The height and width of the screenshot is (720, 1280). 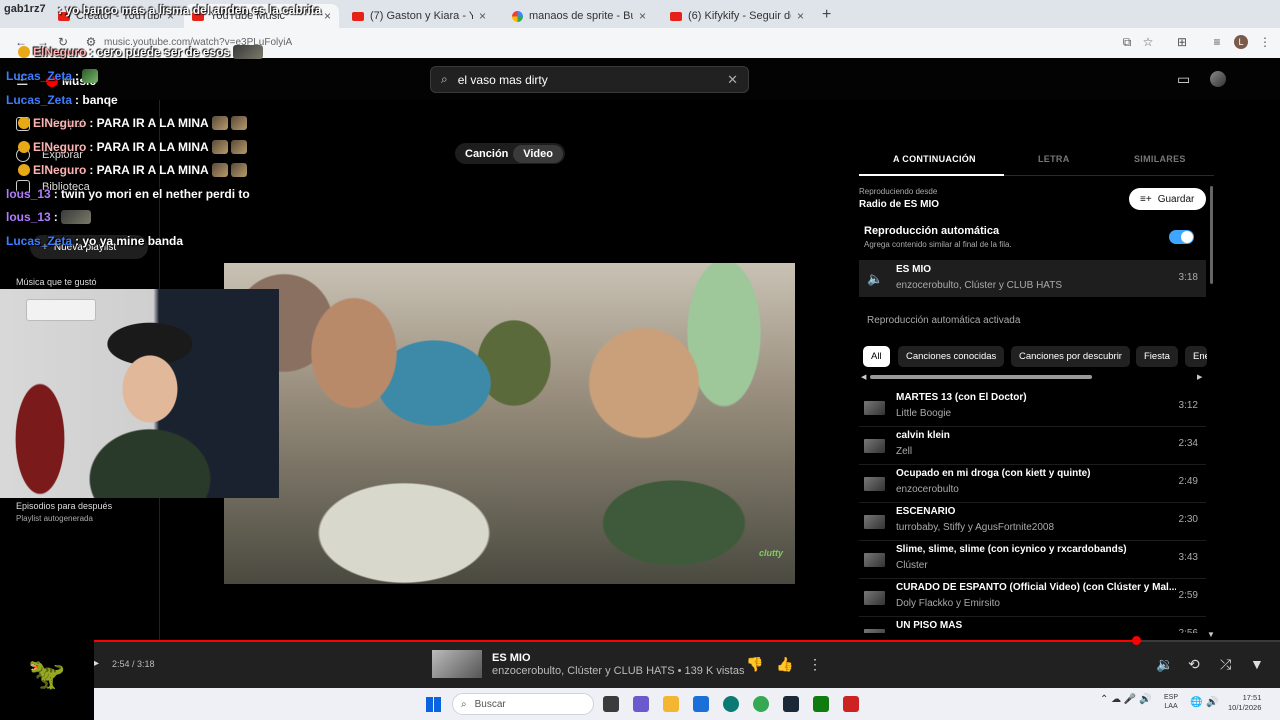 I want to click on chip-scrollbar, so click(x=981, y=377).